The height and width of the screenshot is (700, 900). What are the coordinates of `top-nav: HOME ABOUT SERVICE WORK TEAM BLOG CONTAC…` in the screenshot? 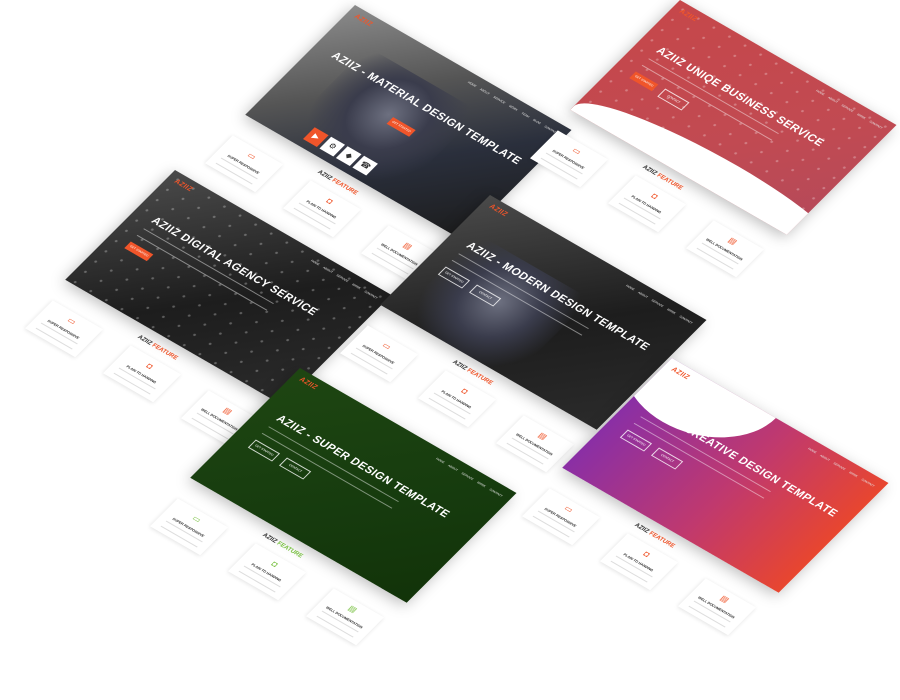 It's located at (513, 107).